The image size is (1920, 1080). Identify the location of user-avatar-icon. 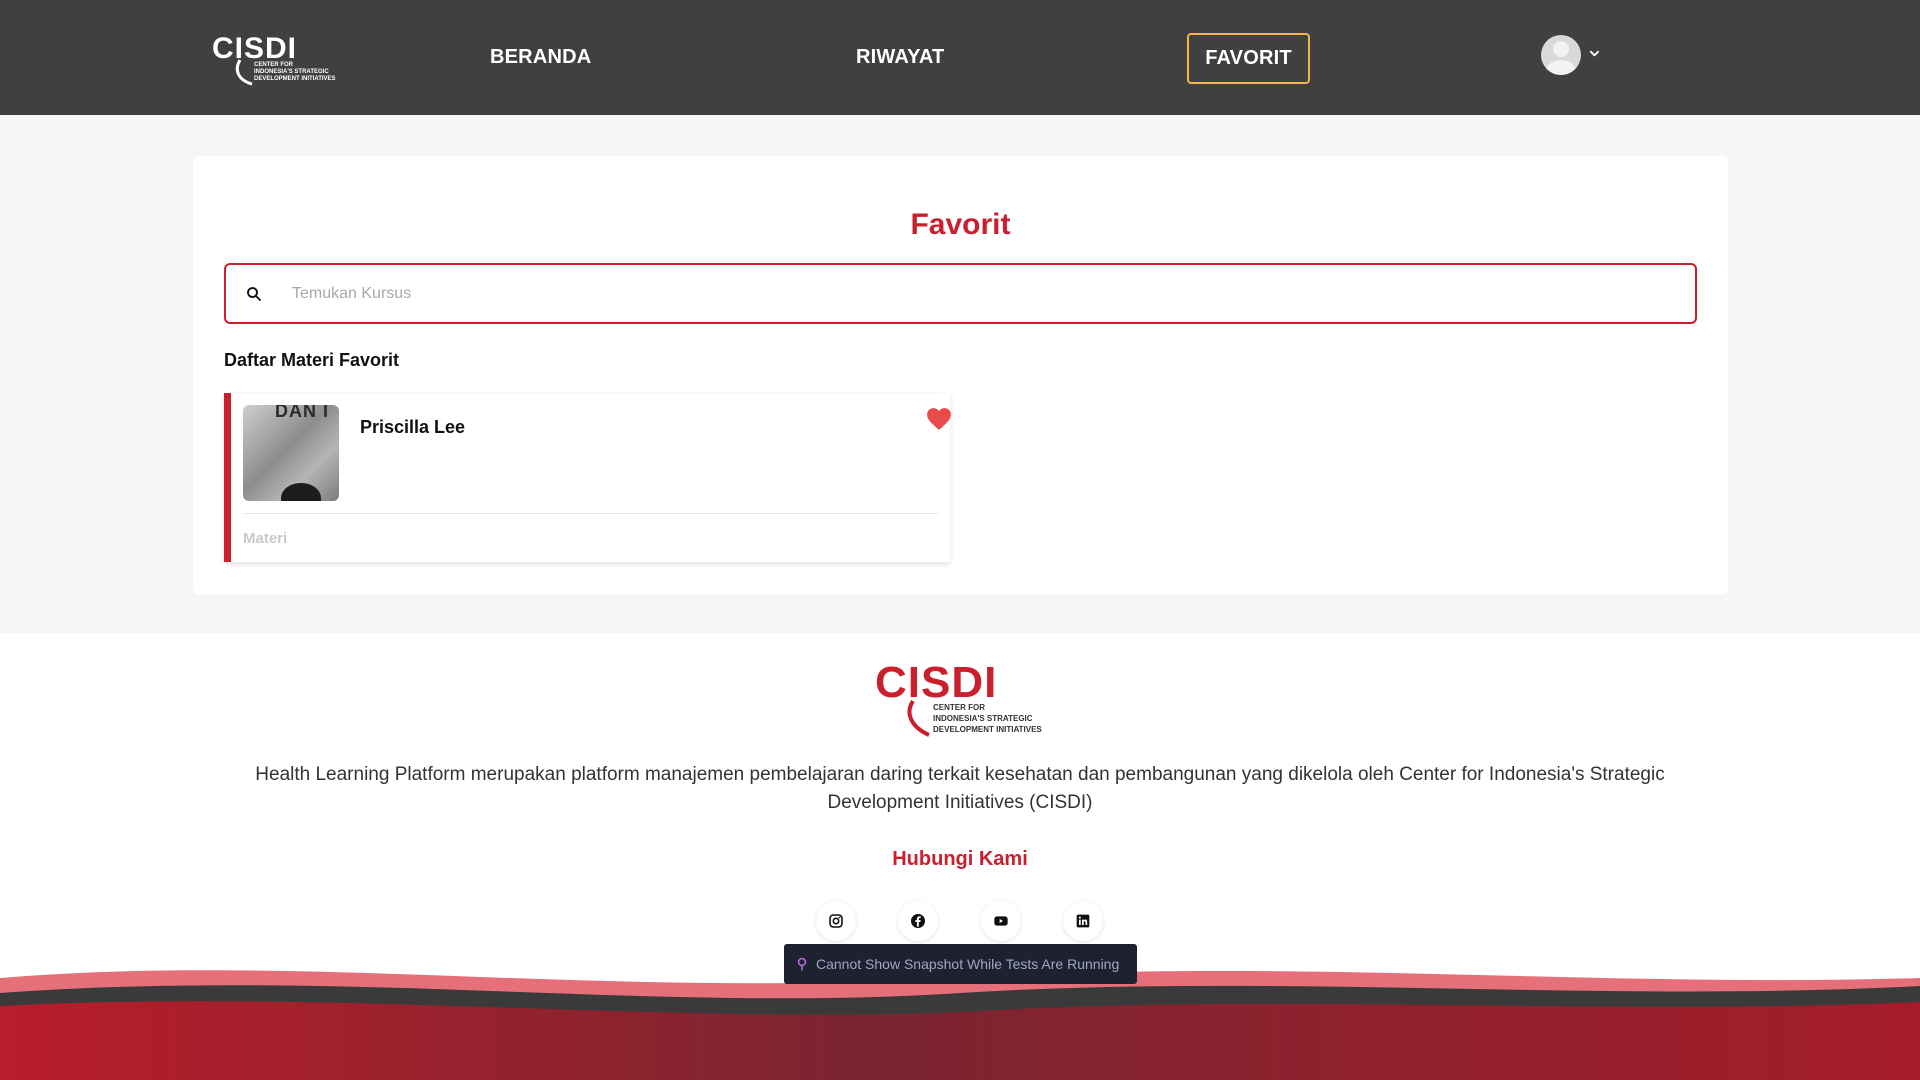
(1561, 55).